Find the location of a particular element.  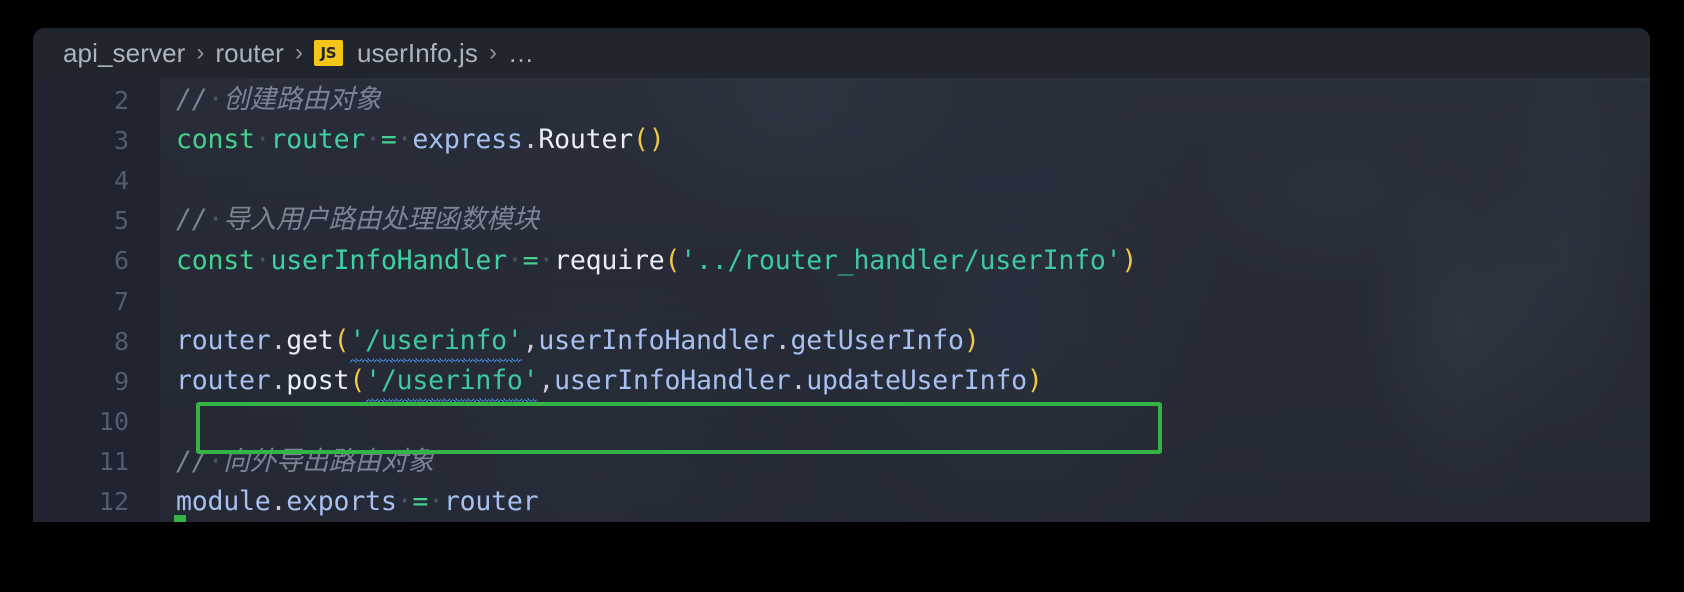

line-number: 3 is located at coordinates (121, 140).